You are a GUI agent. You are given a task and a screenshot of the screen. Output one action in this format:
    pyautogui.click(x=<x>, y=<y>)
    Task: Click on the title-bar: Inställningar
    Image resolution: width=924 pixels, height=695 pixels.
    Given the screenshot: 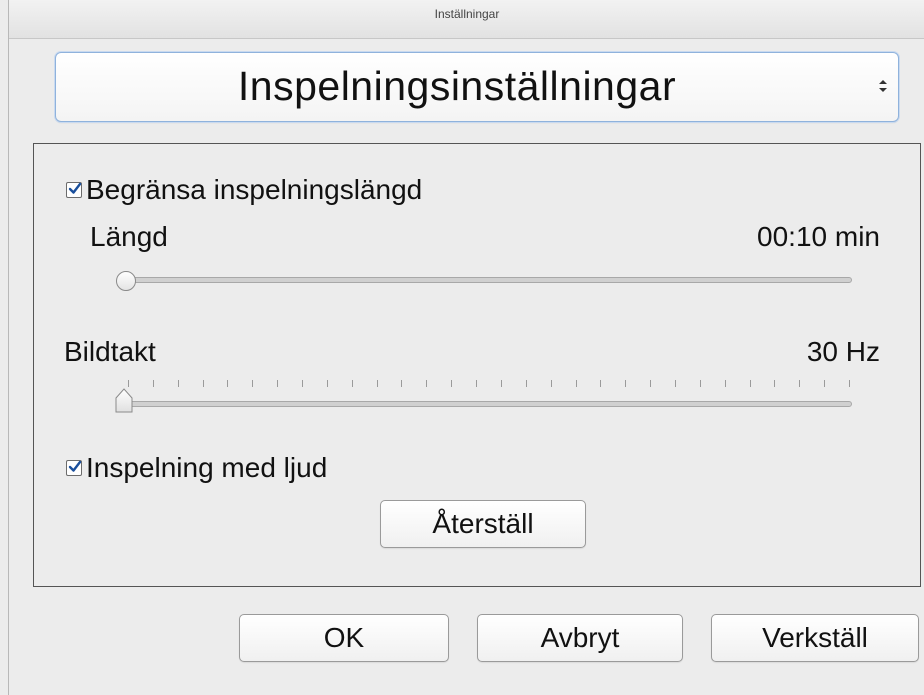 What is the action you would take?
    pyautogui.click(x=466, y=19)
    